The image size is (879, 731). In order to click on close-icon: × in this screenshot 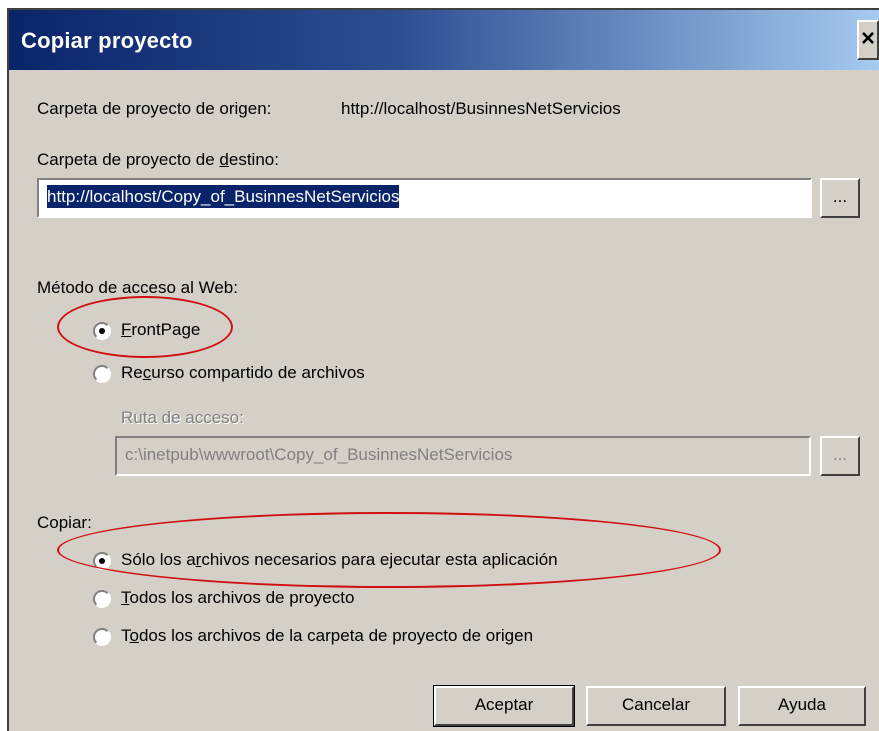, I will do `click(867, 38)`.